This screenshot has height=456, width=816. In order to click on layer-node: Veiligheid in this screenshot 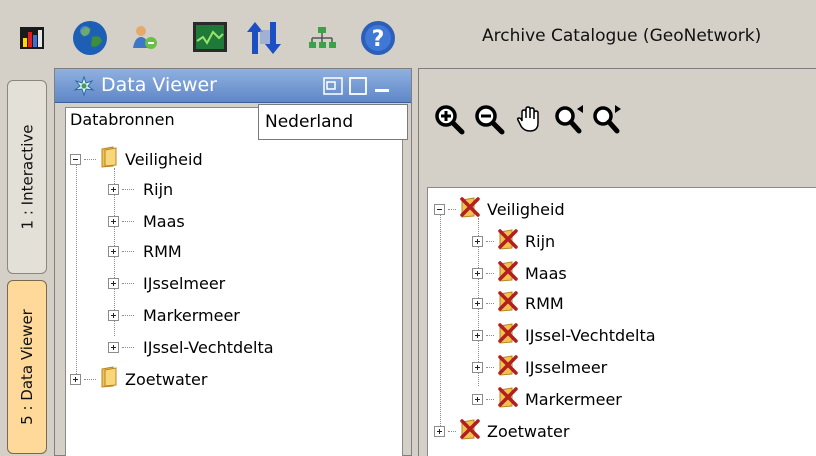, I will do `click(499, 209)`.